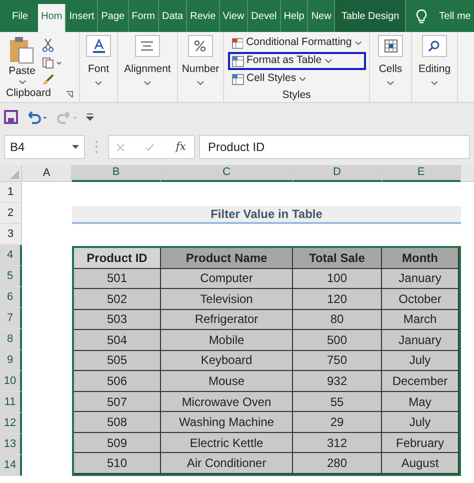  What do you see at coordinates (337, 173) in the screenshot?
I see `column-header: D` at bounding box center [337, 173].